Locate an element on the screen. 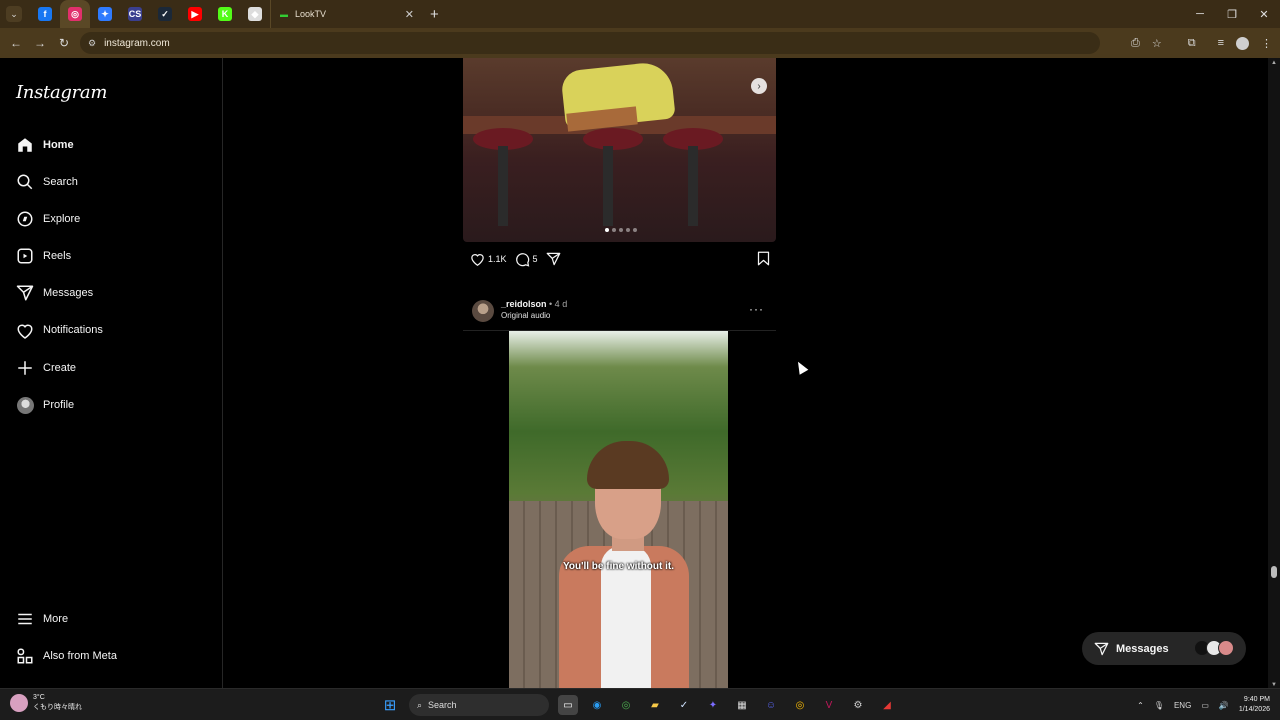 The height and width of the screenshot is (720, 1280). tab-search-button: ⌄ is located at coordinates (14, 14).